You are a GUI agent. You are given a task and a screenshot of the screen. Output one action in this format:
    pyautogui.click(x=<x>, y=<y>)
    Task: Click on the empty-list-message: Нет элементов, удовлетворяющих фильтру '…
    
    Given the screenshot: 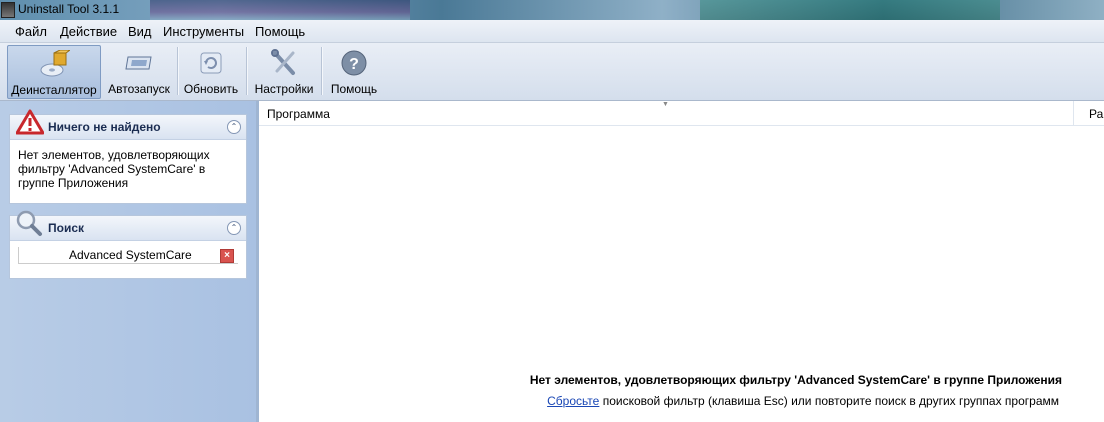 What is the action you would take?
    pyautogui.click(x=795, y=380)
    